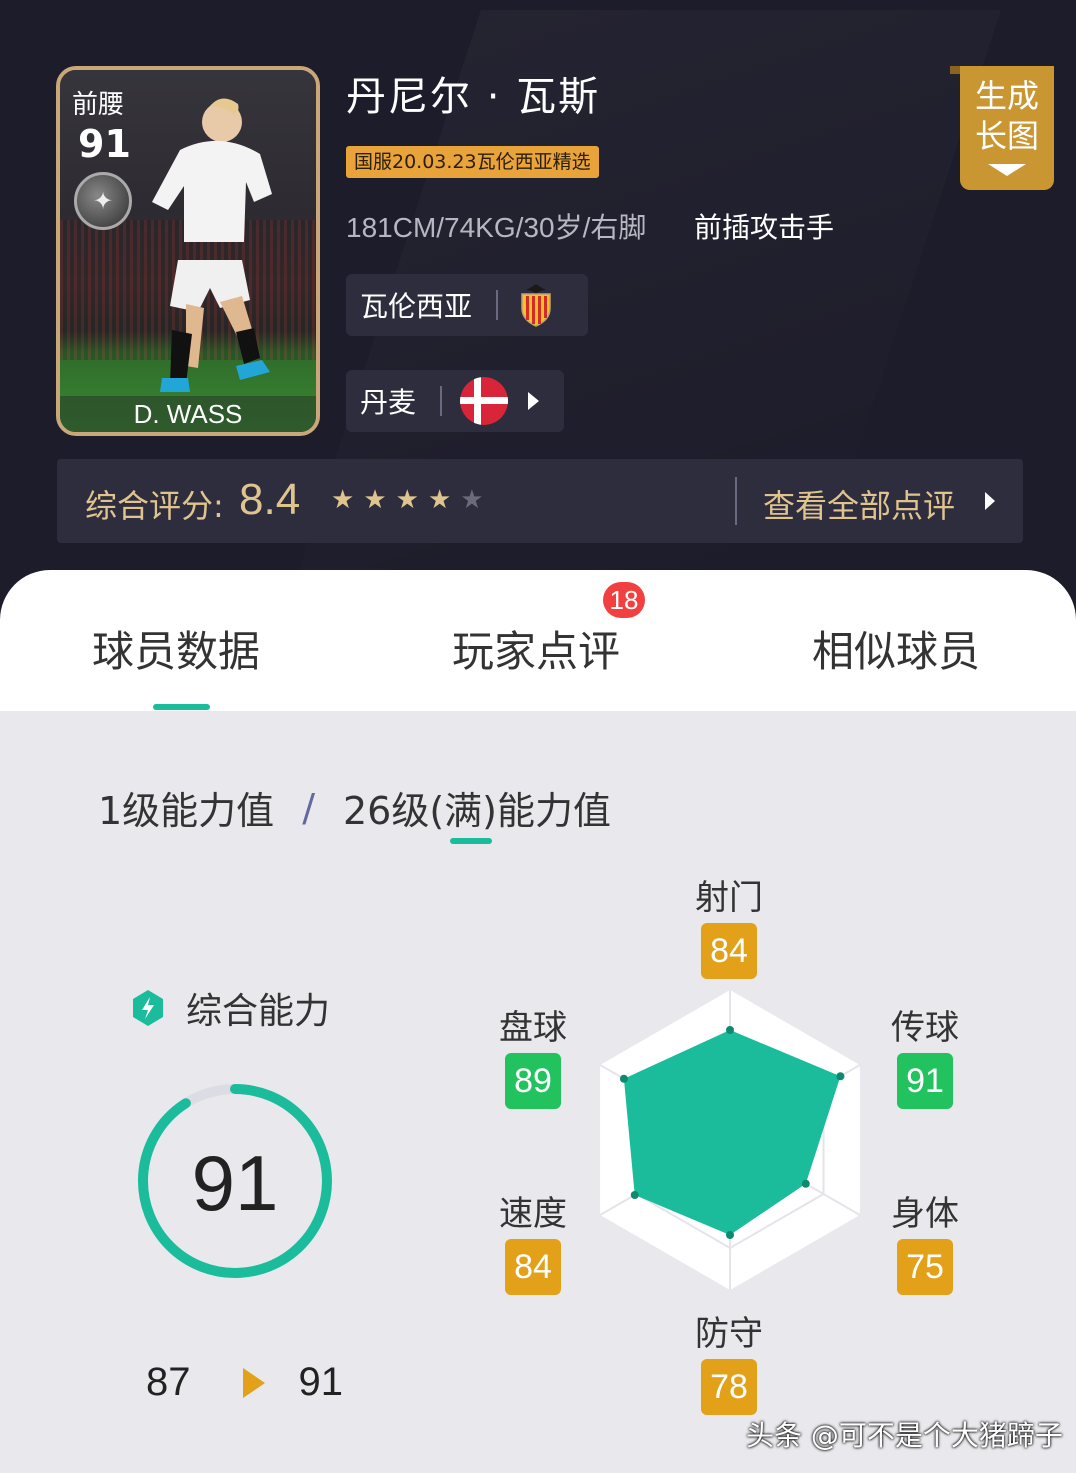 The image size is (1076, 1473). I want to click on stat-label: 传球, so click(925, 1028).